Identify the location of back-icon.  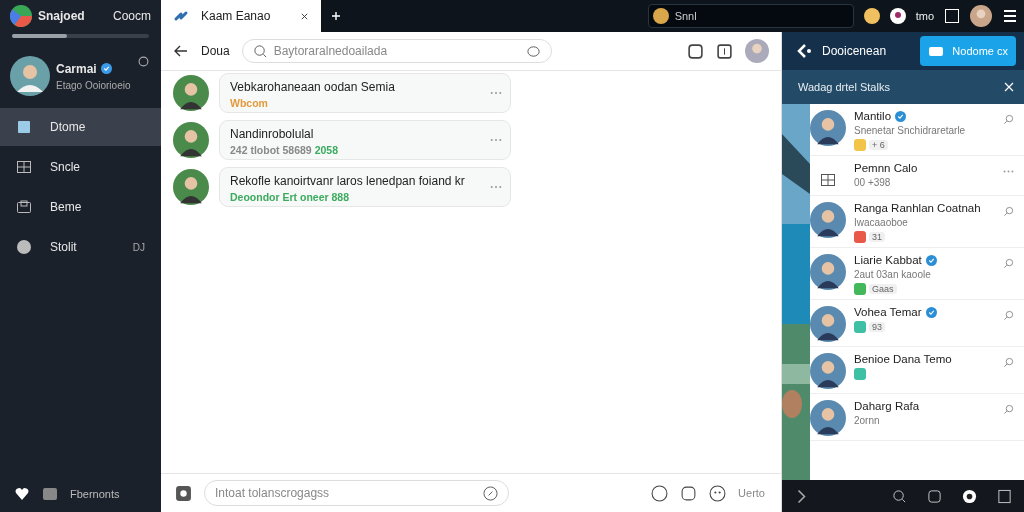
(181, 51).